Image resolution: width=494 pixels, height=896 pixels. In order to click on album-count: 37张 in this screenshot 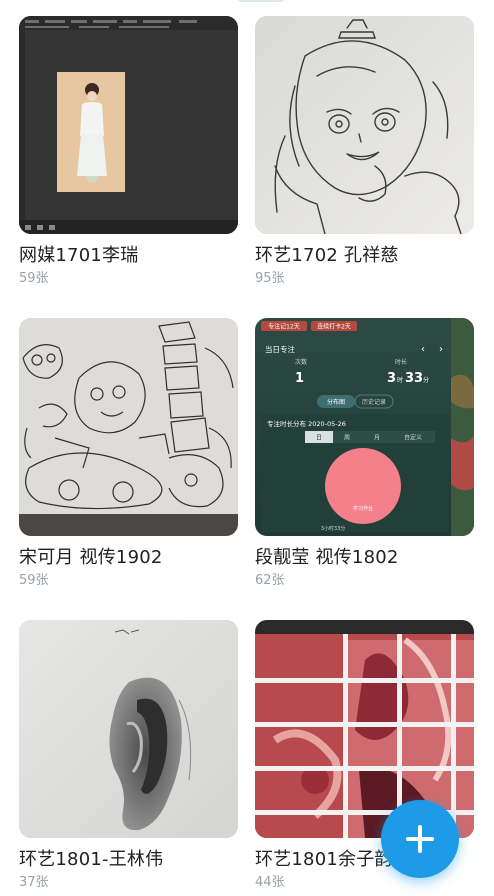, I will do `click(34, 882)`.